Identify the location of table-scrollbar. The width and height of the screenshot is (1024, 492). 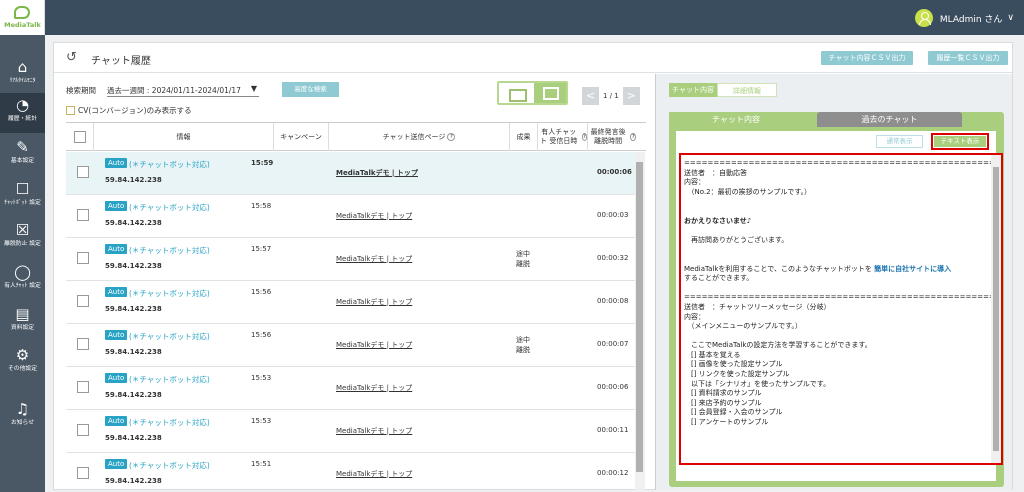
(640, 321).